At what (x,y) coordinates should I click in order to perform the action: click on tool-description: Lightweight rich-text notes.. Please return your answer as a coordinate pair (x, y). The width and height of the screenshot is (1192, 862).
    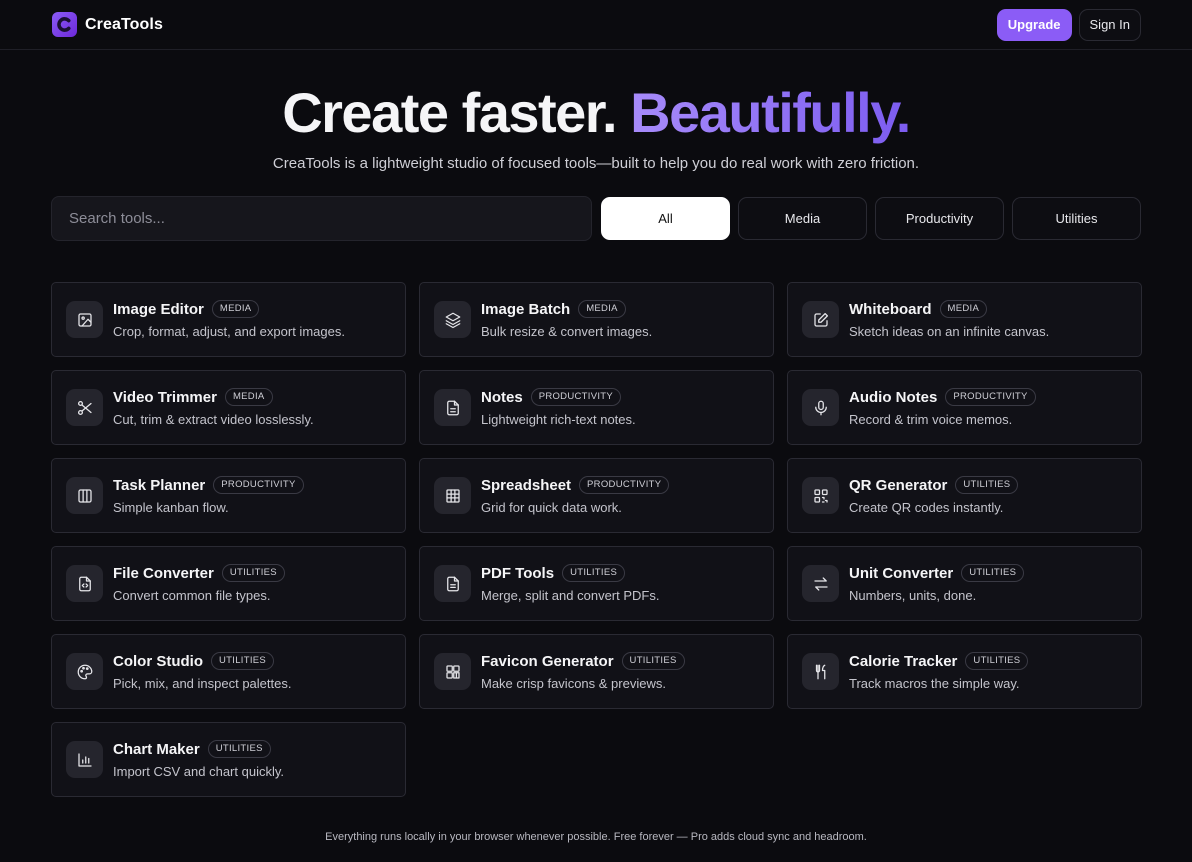
    Looking at the image, I should click on (558, 419).